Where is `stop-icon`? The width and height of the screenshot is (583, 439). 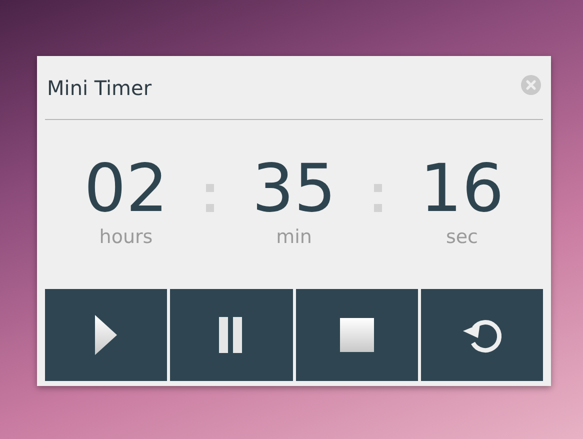 stop-icon is located at coordinates (357, 335).